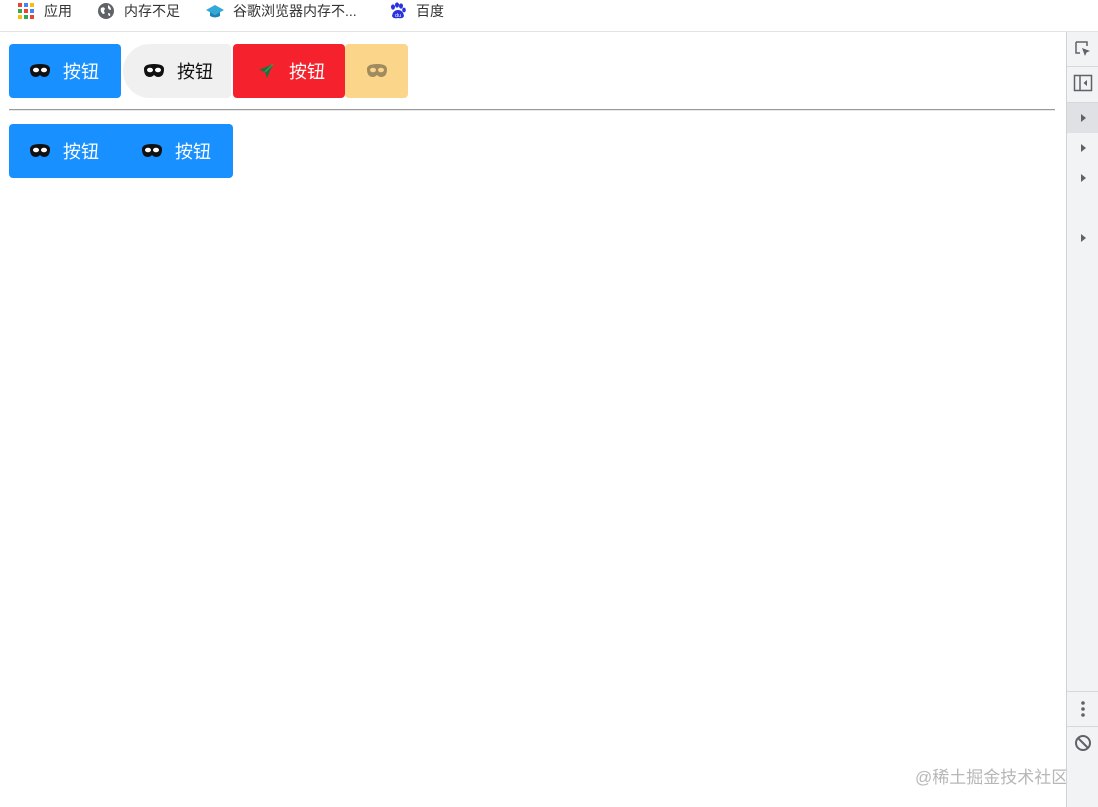 The image size is (1098, 807). Describe the element at coordinates (266, 71) in the screenshot. I see `send-icon` at that location.